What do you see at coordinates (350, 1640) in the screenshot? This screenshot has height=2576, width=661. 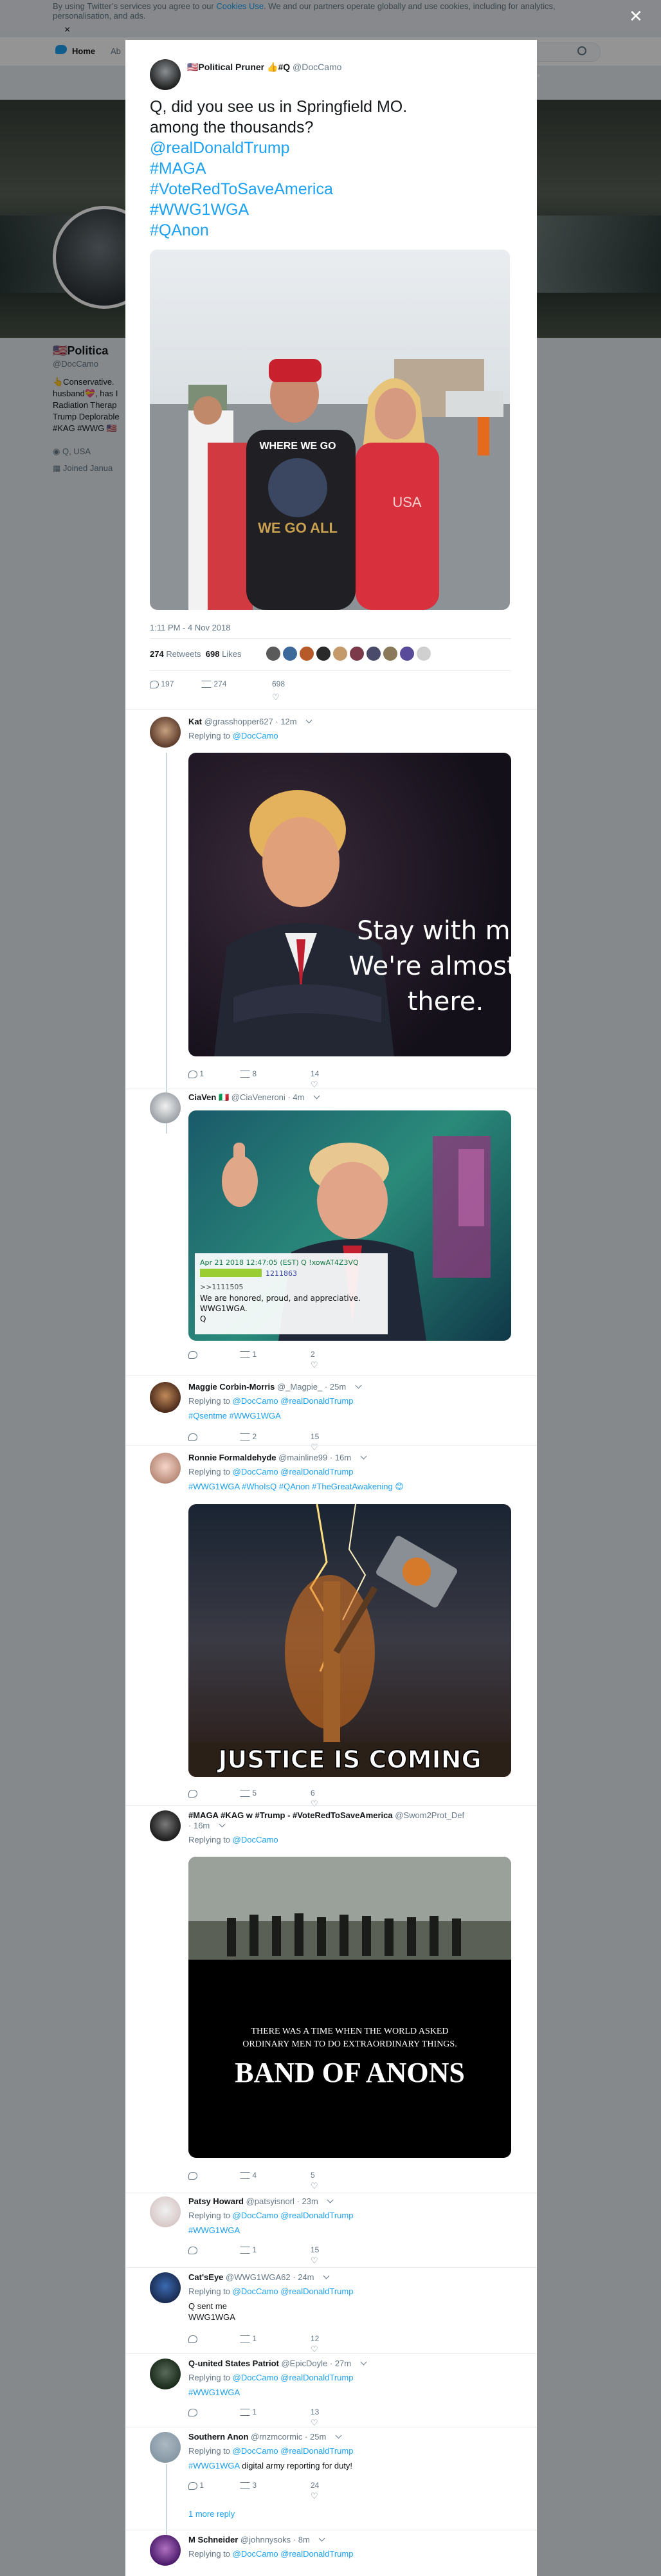 I see `reply-image: JUSTICE IS COMING` at bounding box center [350, 1640].